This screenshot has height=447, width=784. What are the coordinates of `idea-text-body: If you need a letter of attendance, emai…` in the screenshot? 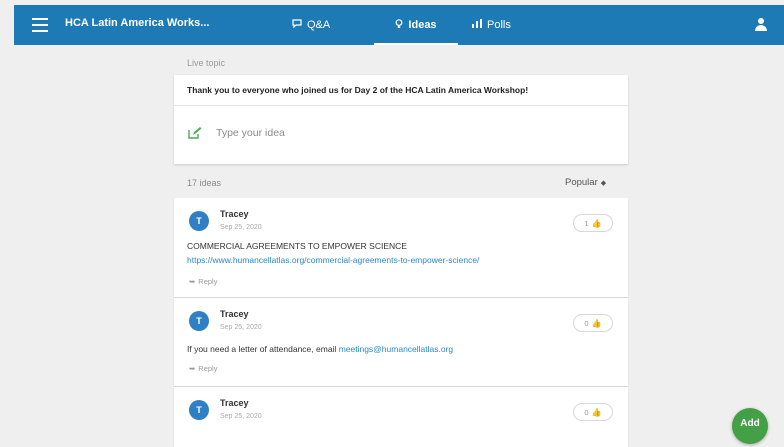 It's located at (263, 349).